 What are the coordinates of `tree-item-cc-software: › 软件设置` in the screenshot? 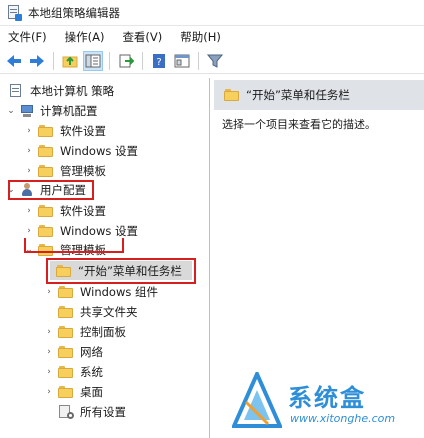 It's located at (65, 131).